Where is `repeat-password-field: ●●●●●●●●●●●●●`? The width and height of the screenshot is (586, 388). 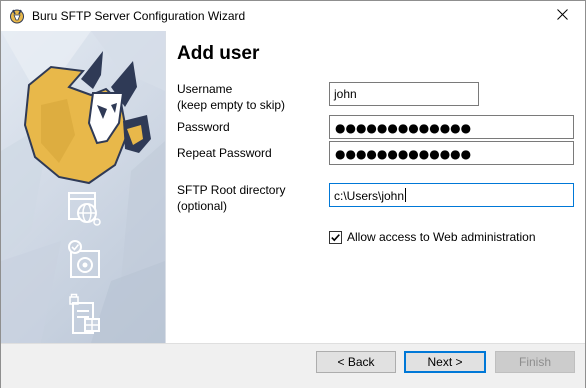
repeat-password-field: ●●●●●●●●●●●●● is located at coordinates (451, 153).